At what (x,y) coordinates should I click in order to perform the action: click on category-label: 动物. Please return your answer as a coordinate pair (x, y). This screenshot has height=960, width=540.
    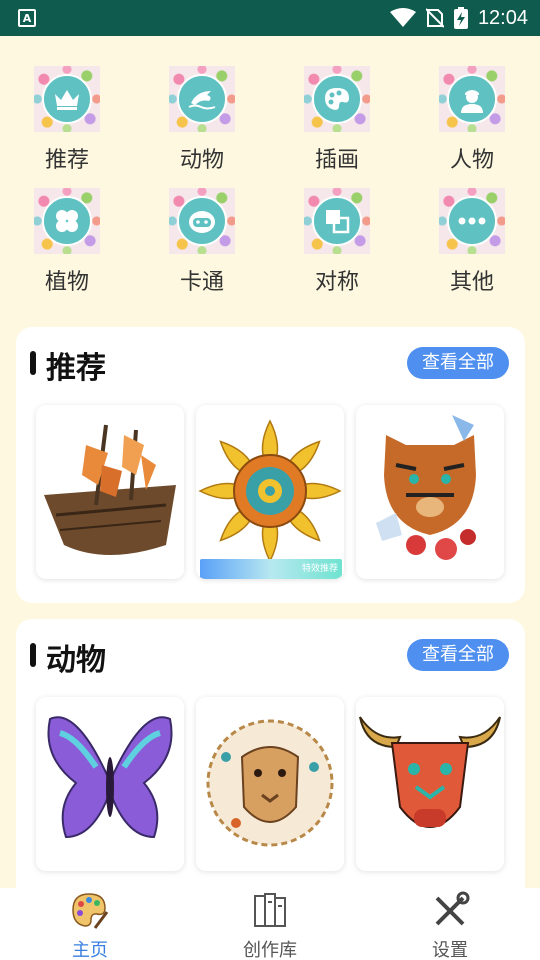
    Looking at the image, I should click on (201, 160).